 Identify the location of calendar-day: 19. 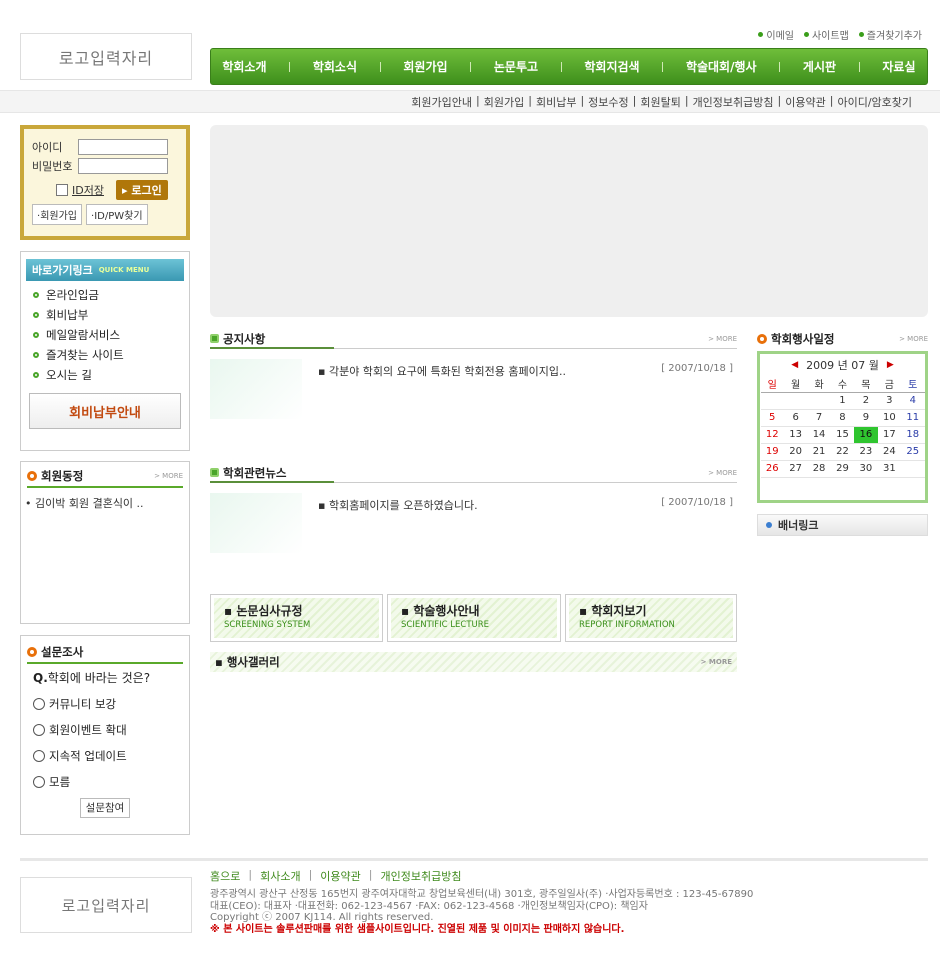
(772, 452).